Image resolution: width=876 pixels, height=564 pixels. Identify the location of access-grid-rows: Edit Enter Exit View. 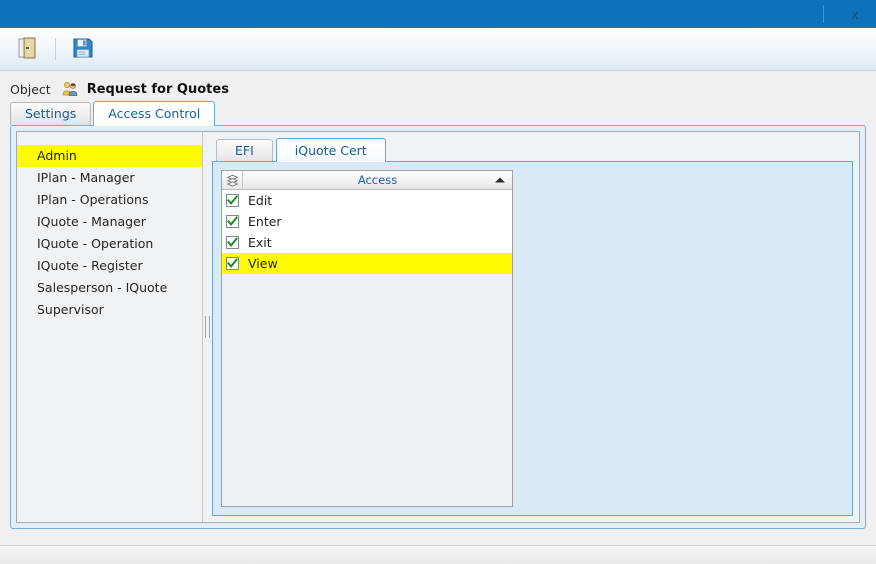
(367, 232).